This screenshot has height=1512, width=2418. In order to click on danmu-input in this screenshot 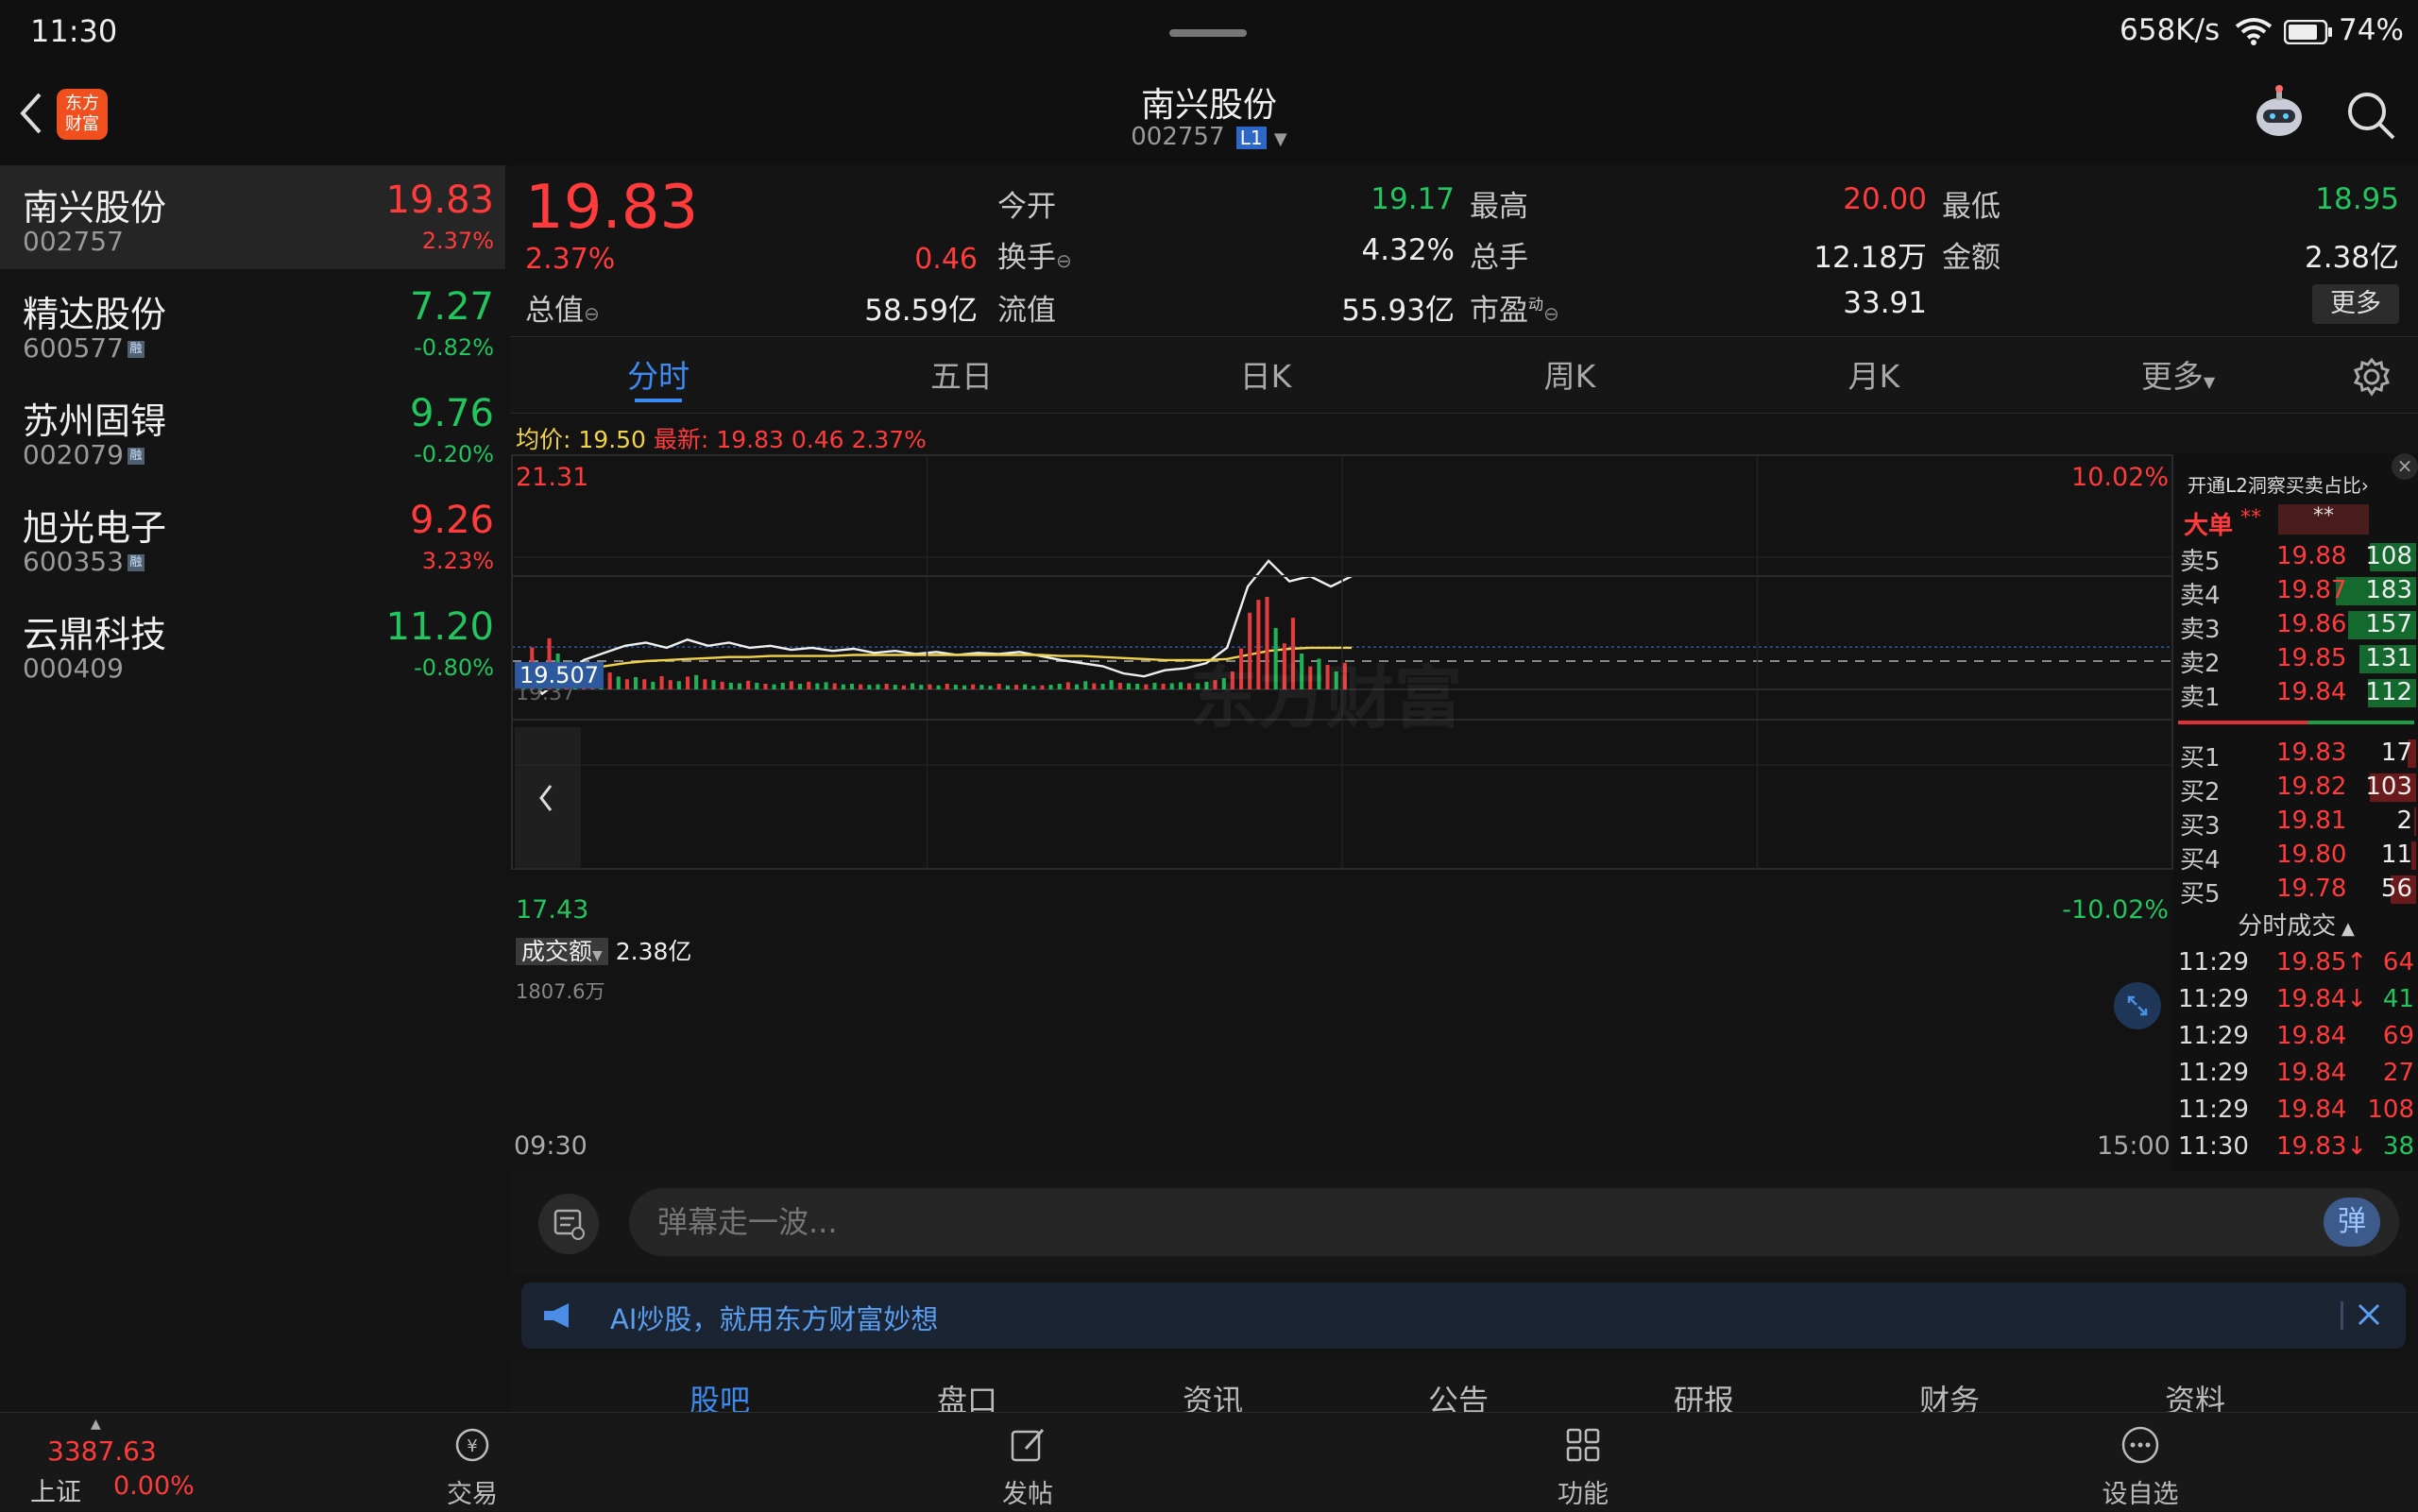, I will do `click(1514, 1222)`.